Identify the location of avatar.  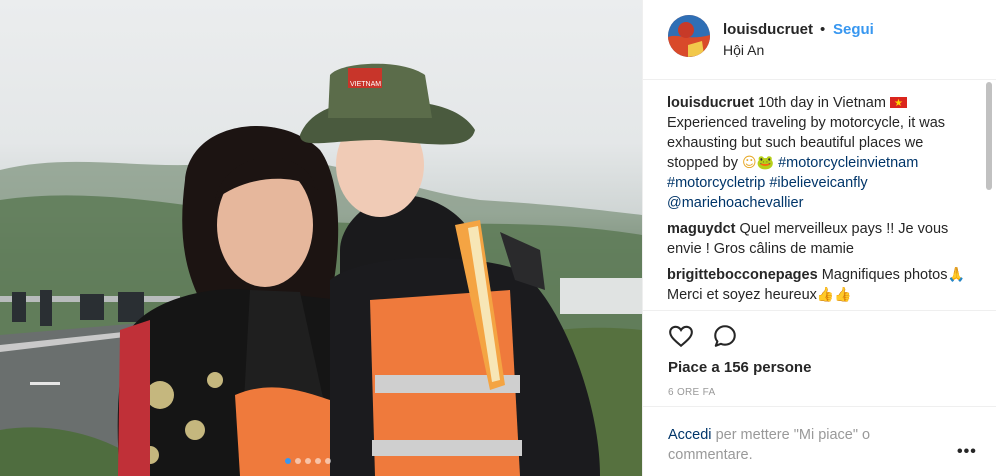
(689, 36).